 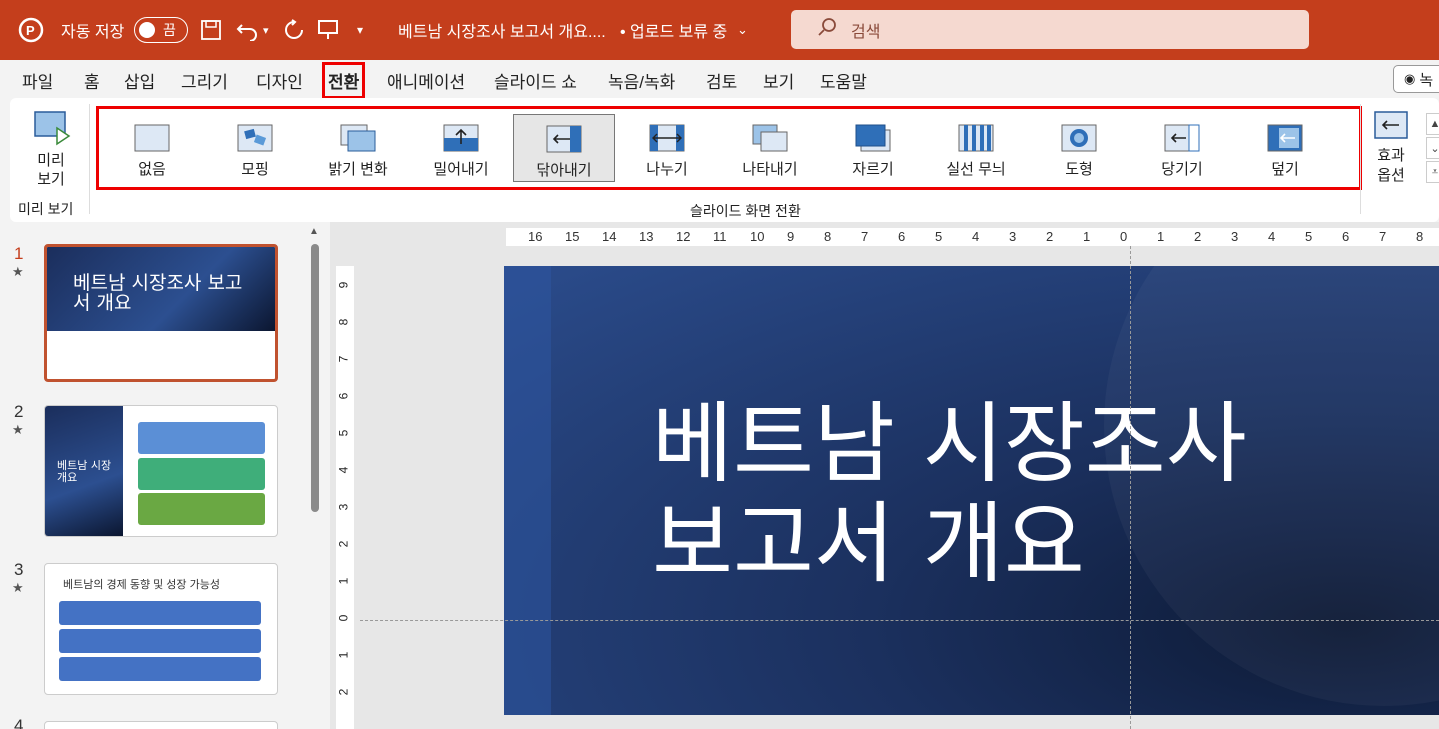 I want to click on search-icon, so click(x=827, y=29).